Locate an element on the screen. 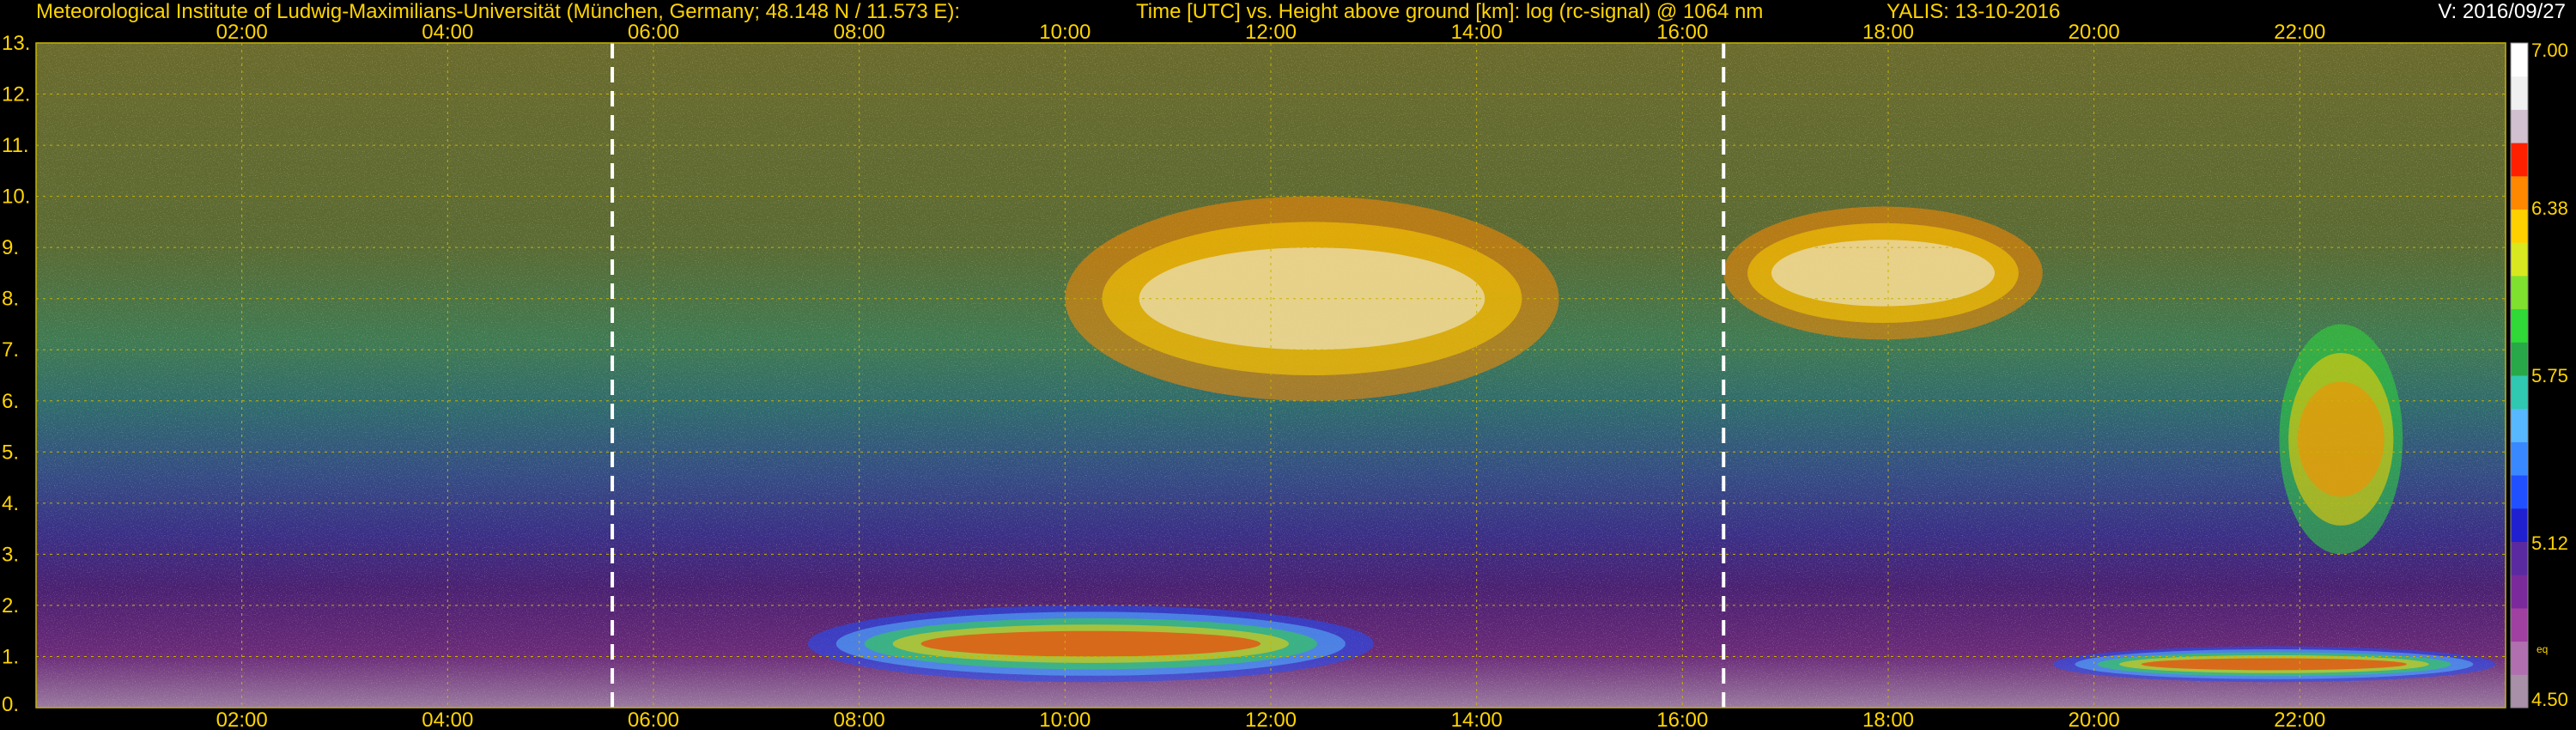  colorbar-tick-label: 6.38 is located at coordinates (2550, 208).